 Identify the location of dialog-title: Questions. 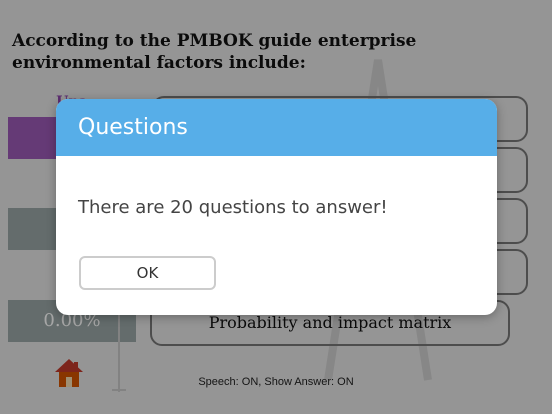
(276, 127).